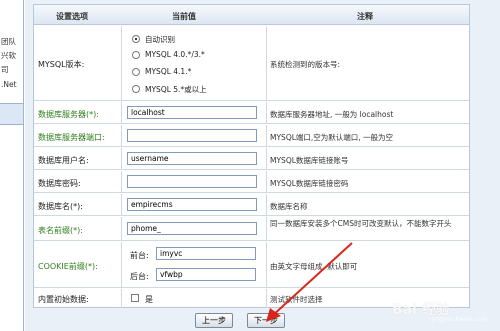 This screenshot has height=331, width=500. I want to click on annotation-arrow-icon, so click(309, 282).